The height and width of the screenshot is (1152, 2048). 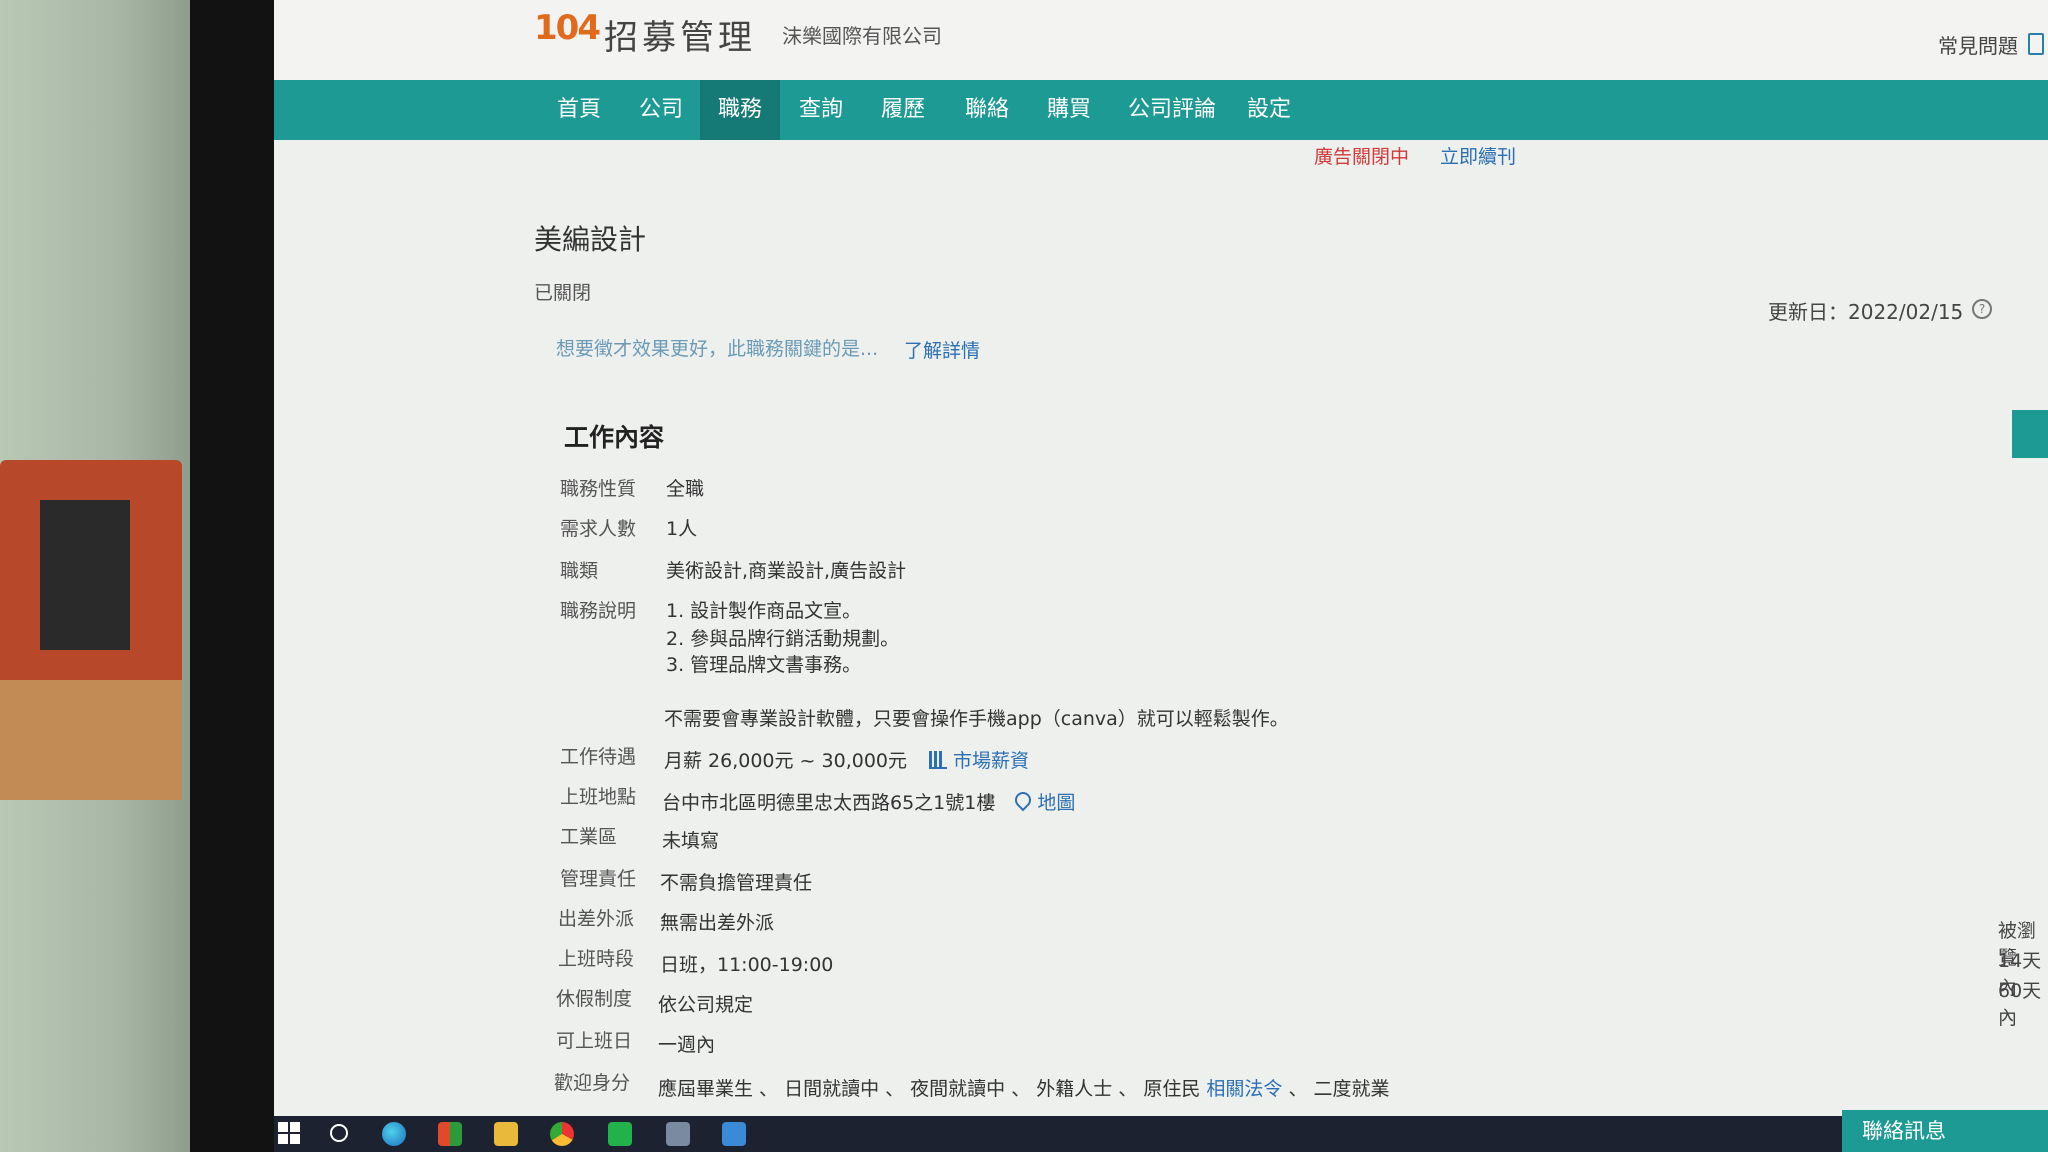 I want to click on identity-value: 應屆畢業生 、 日間就讀中 、 夜間就讀中 、 外籍人士 、 原住民, so click(x=929, y=1089).